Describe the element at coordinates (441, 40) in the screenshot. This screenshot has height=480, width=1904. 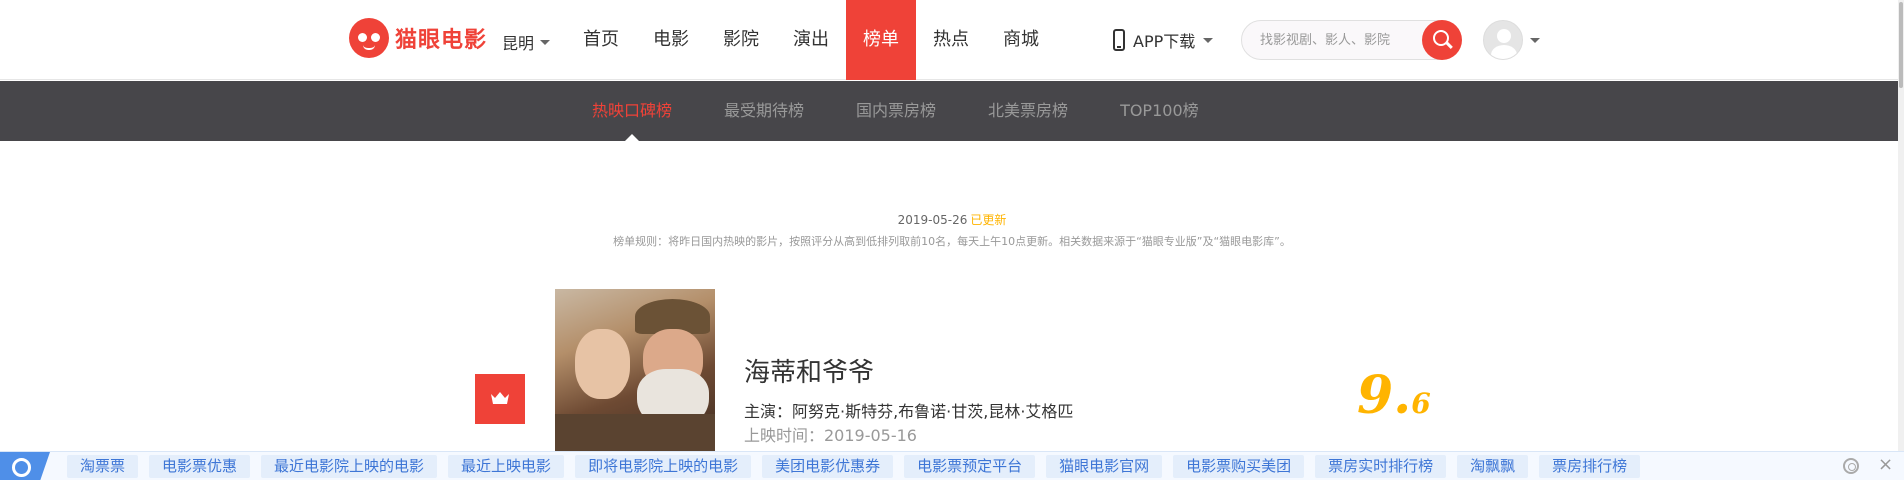
I see `brand-name: 猫眼电影` at that location.